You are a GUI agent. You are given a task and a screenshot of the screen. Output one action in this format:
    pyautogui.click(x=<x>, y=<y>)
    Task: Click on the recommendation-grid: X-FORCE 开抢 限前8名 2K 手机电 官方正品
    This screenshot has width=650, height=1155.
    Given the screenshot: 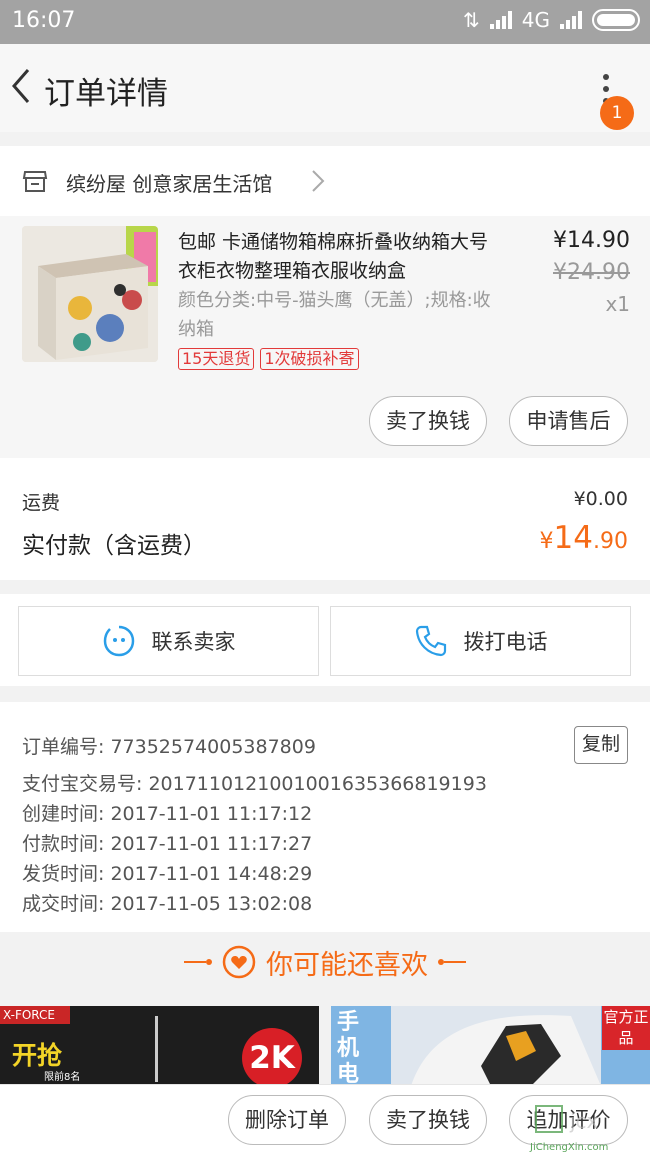 What is the action you would take?
    pyautogui.click(x=325, y=1046)
    